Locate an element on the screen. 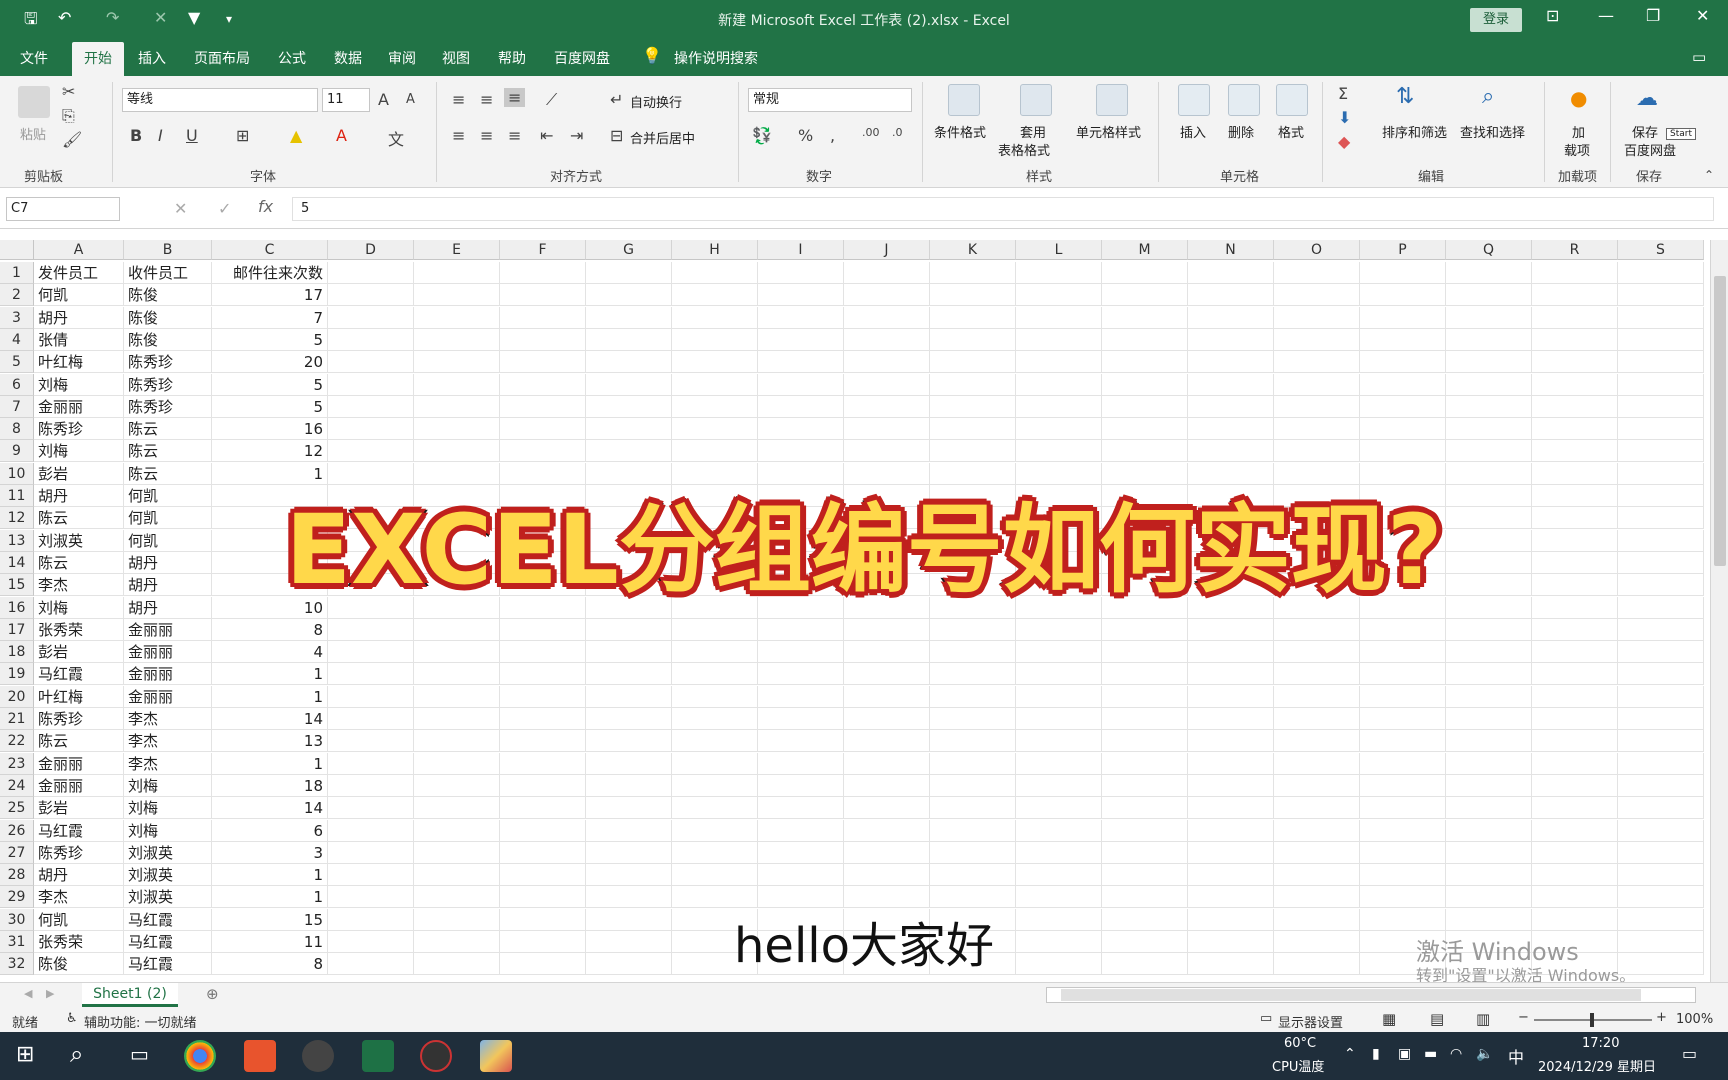  column-header: P is located at coordinates (1403, 250).